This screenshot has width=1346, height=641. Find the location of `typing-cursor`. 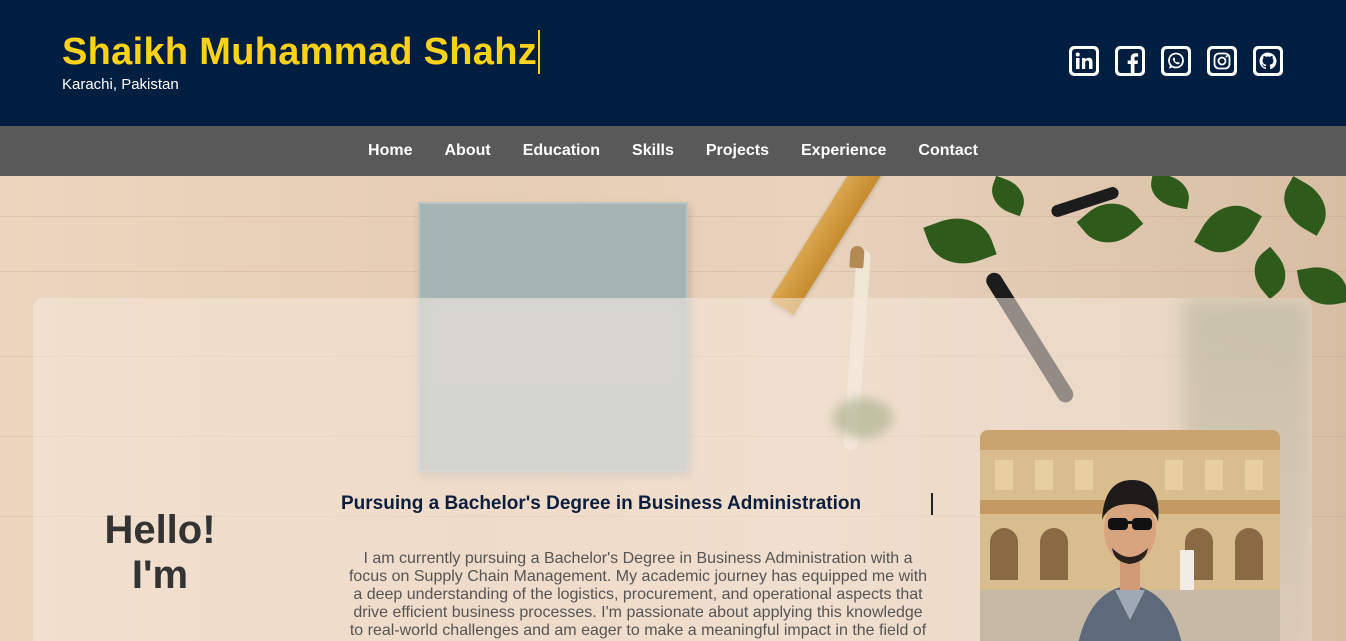

typing-cursor is located at coordinates (539, 52).